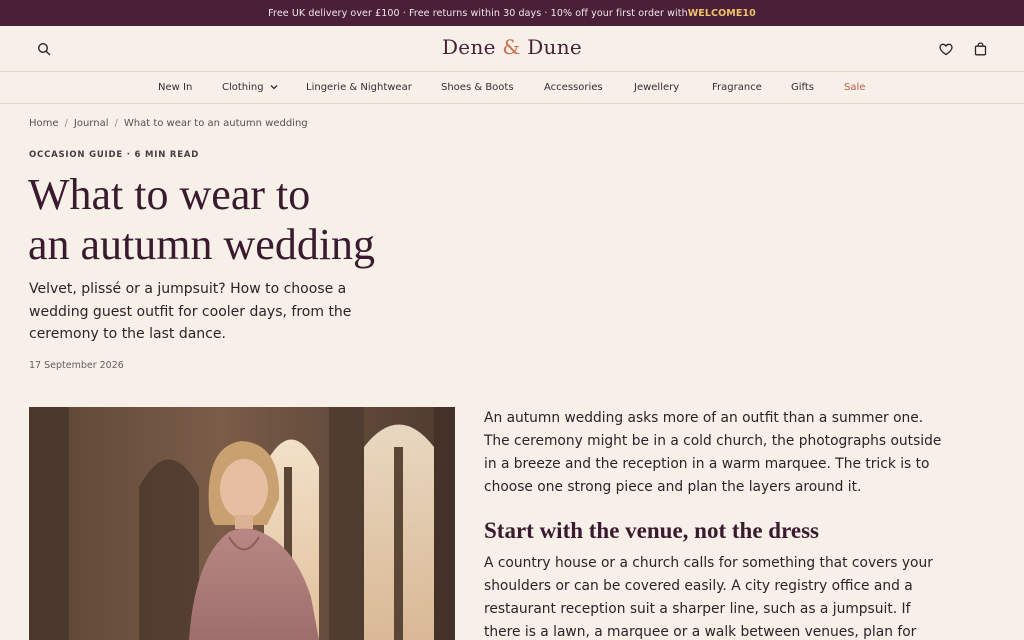 Image resolution: width=1024 pixels, height=640 pixels. I want to click on nav-item-shoes: Shoes & Boots, so click(477, 87).